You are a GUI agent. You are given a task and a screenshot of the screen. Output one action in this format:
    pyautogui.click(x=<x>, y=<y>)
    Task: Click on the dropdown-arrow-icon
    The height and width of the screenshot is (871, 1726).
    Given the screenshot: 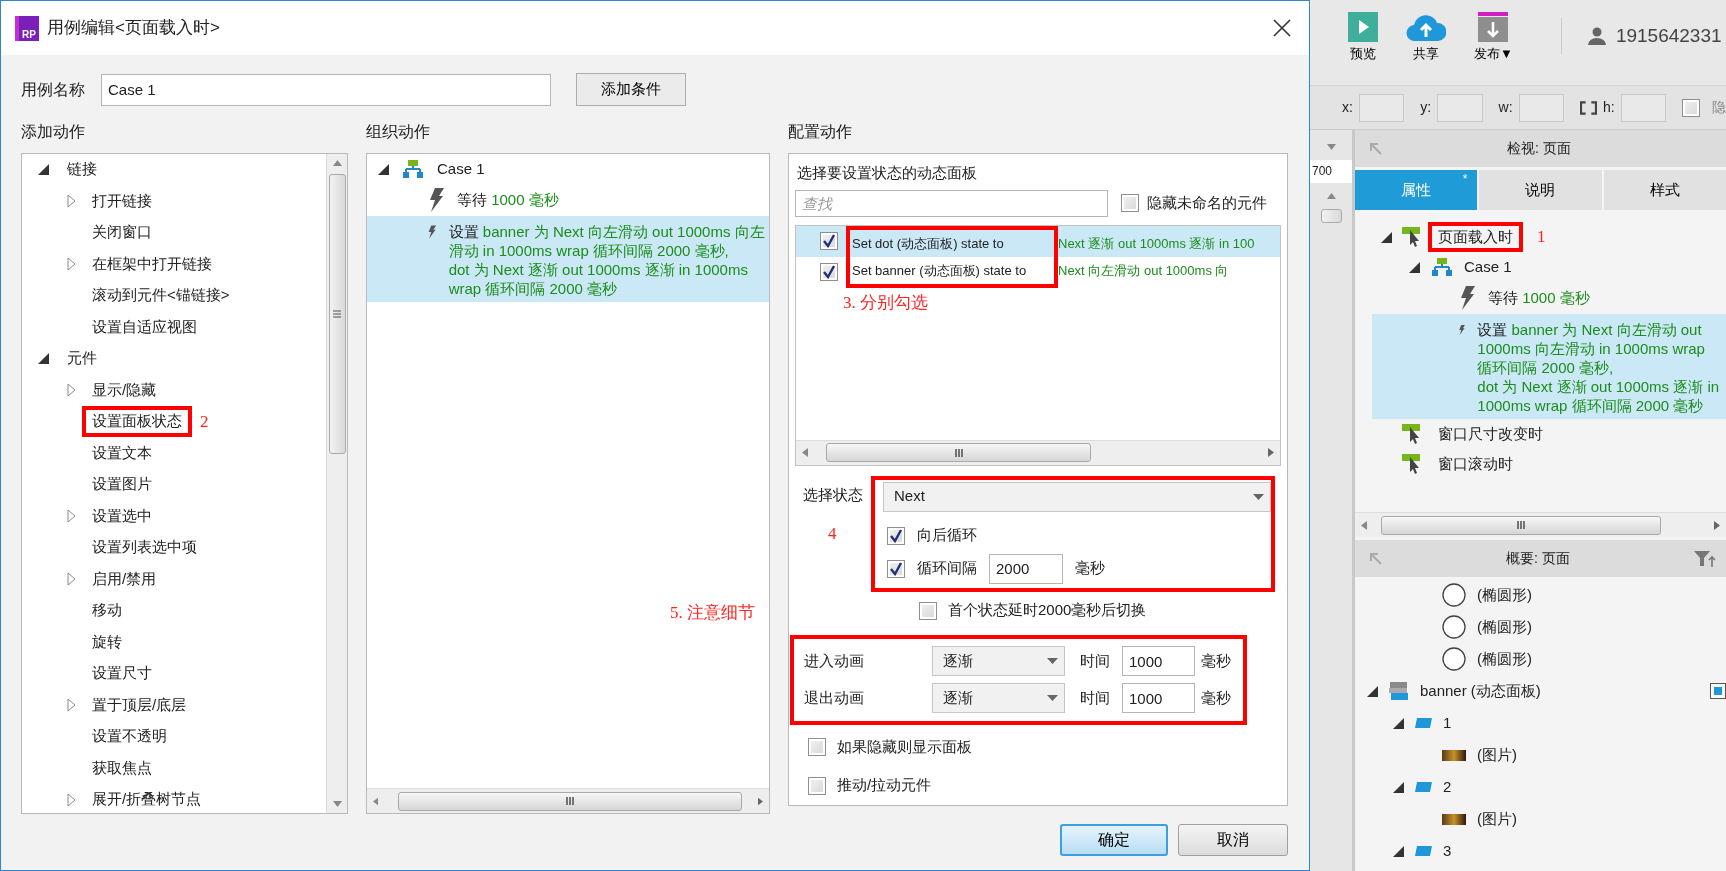 What is the action you would take?
    pyautogui.click(x=1331, y=147)
    